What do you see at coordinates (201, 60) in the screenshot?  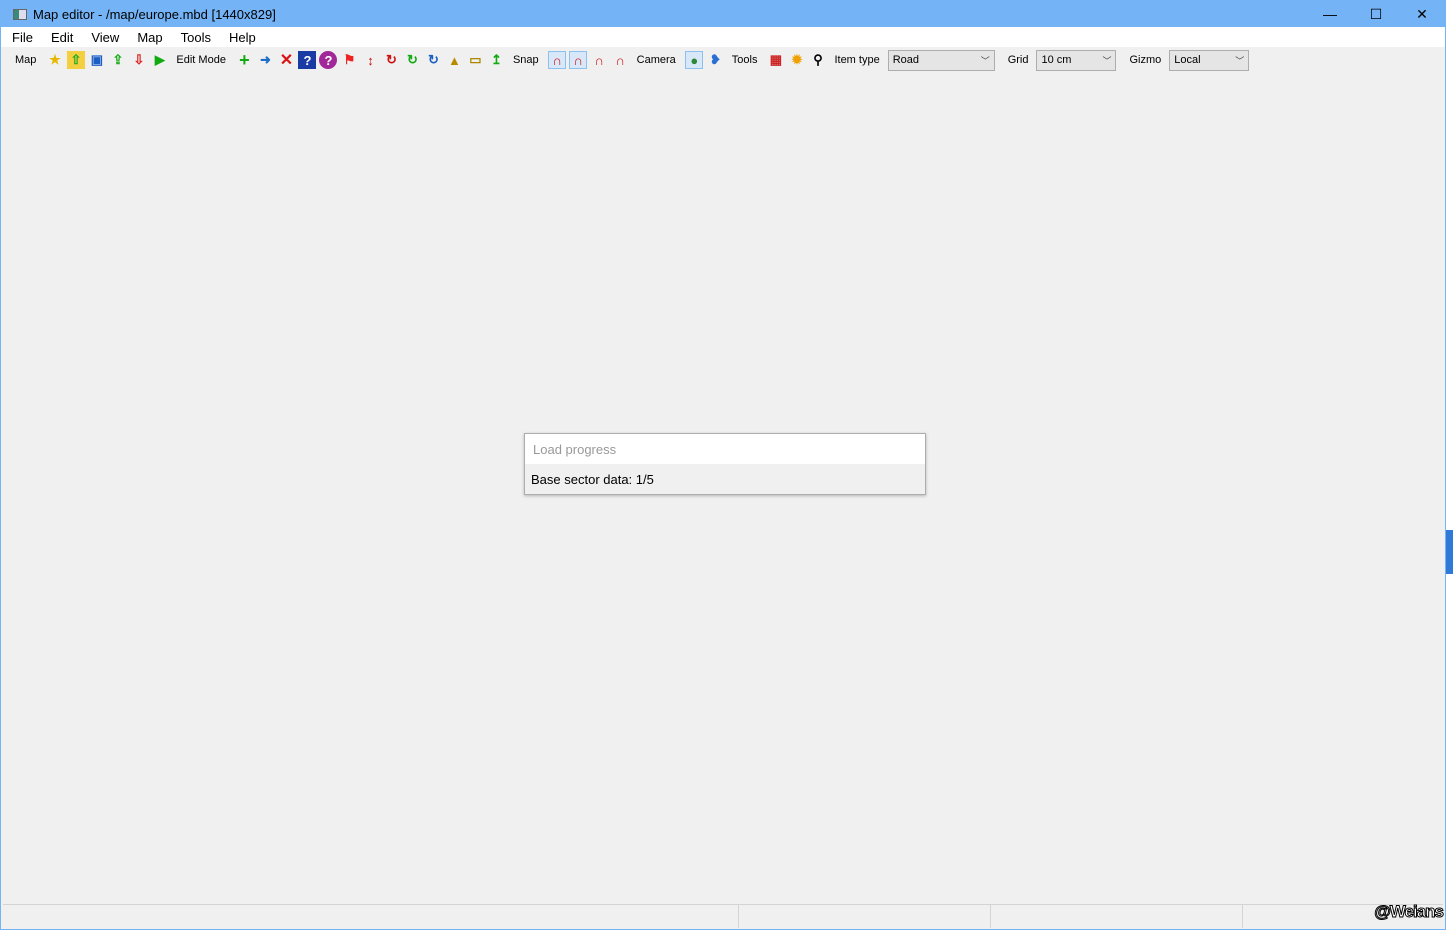 I see `edit-mode-label: Edit Mode` at bounding box center [201, 60].